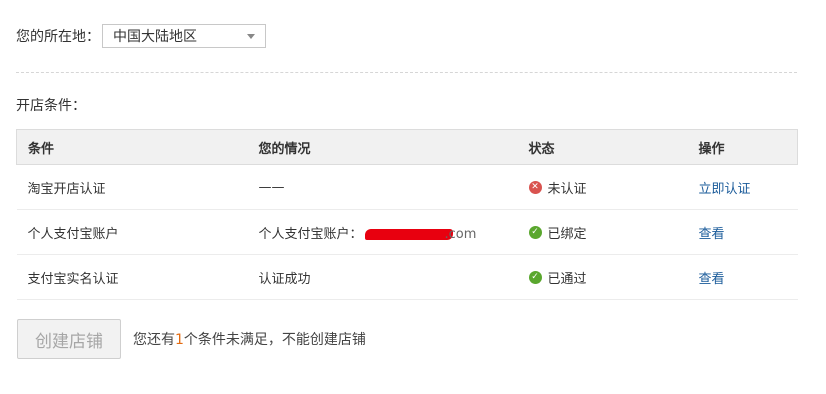 This screenshot has height=394, width=826. What do you see at coordinates (132, 277) in the screenshot?
I see `condition-cell: 支付宝实名认证` at bounding box center [132, 277].